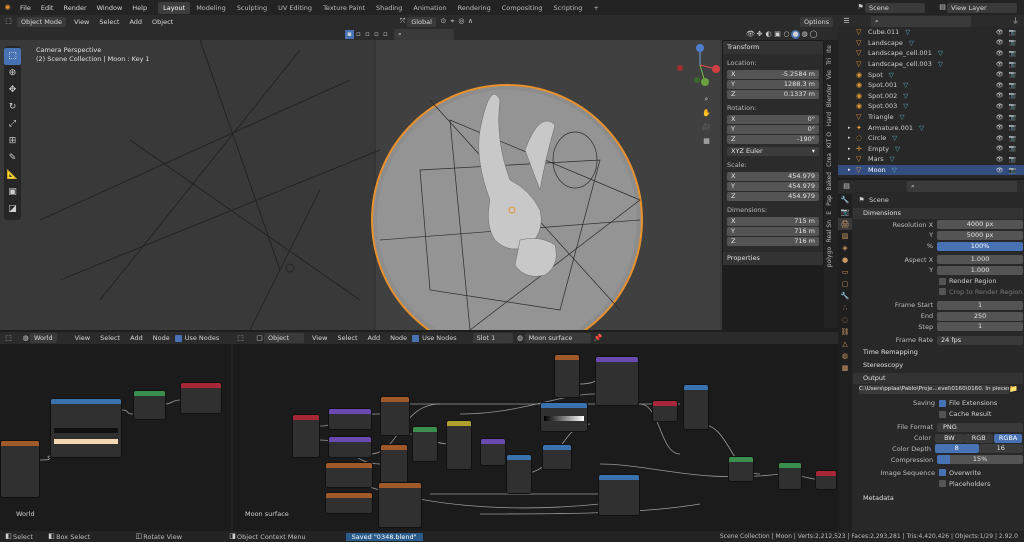 This screenshot has height=542, width=1024. What do you see at coordinates (829, 257) in the screenshot?
I see `sidebar-tab-11: polygo` at bounding box center [829, 257].